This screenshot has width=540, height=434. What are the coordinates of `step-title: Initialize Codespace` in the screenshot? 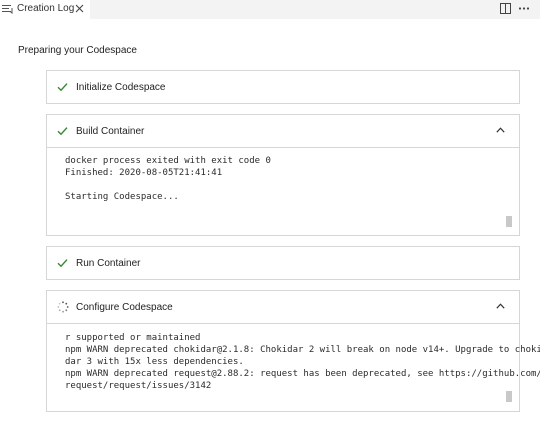 It's located at (121, 87).